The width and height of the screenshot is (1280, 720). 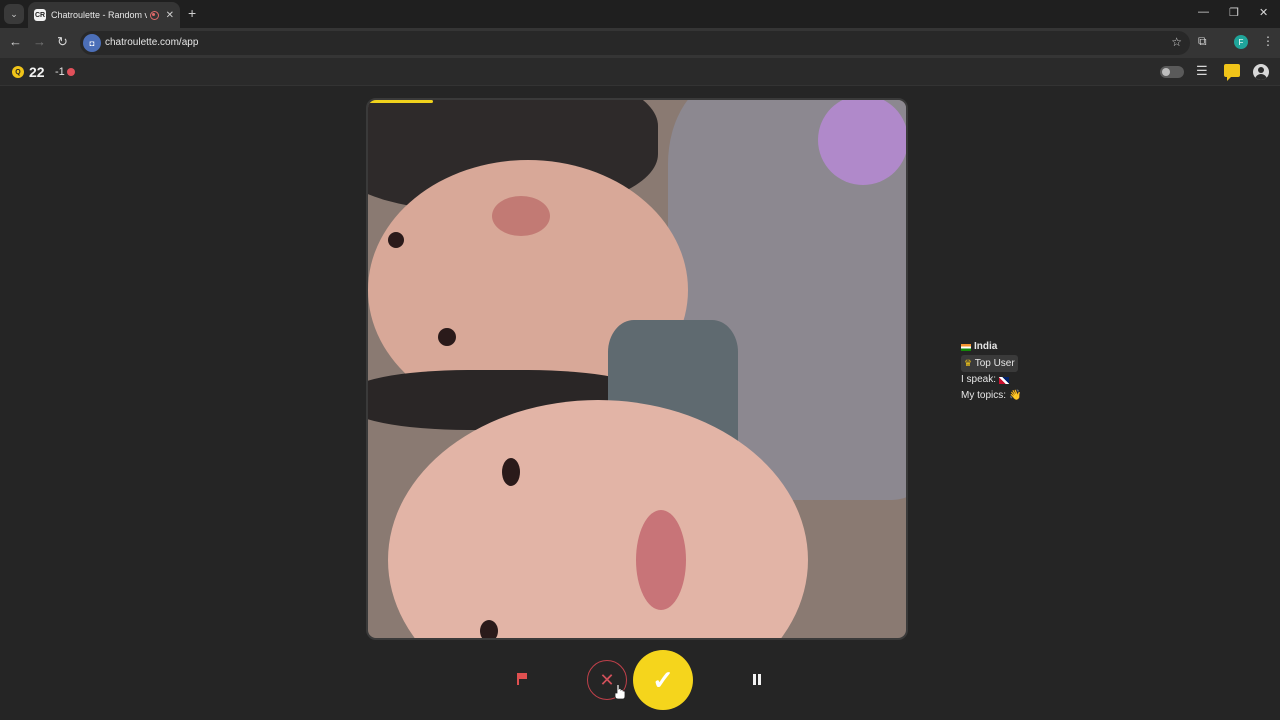 What do you see at coordinates (400, 101) in the screenshot?
I see `countdown-progress-bar` at bounding box center [400, 101].